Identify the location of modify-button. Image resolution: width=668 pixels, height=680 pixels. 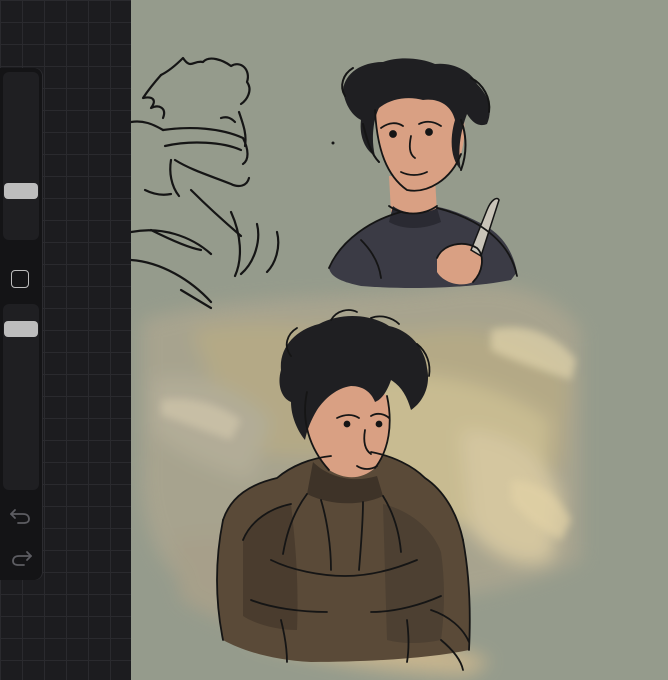
(20, 279).